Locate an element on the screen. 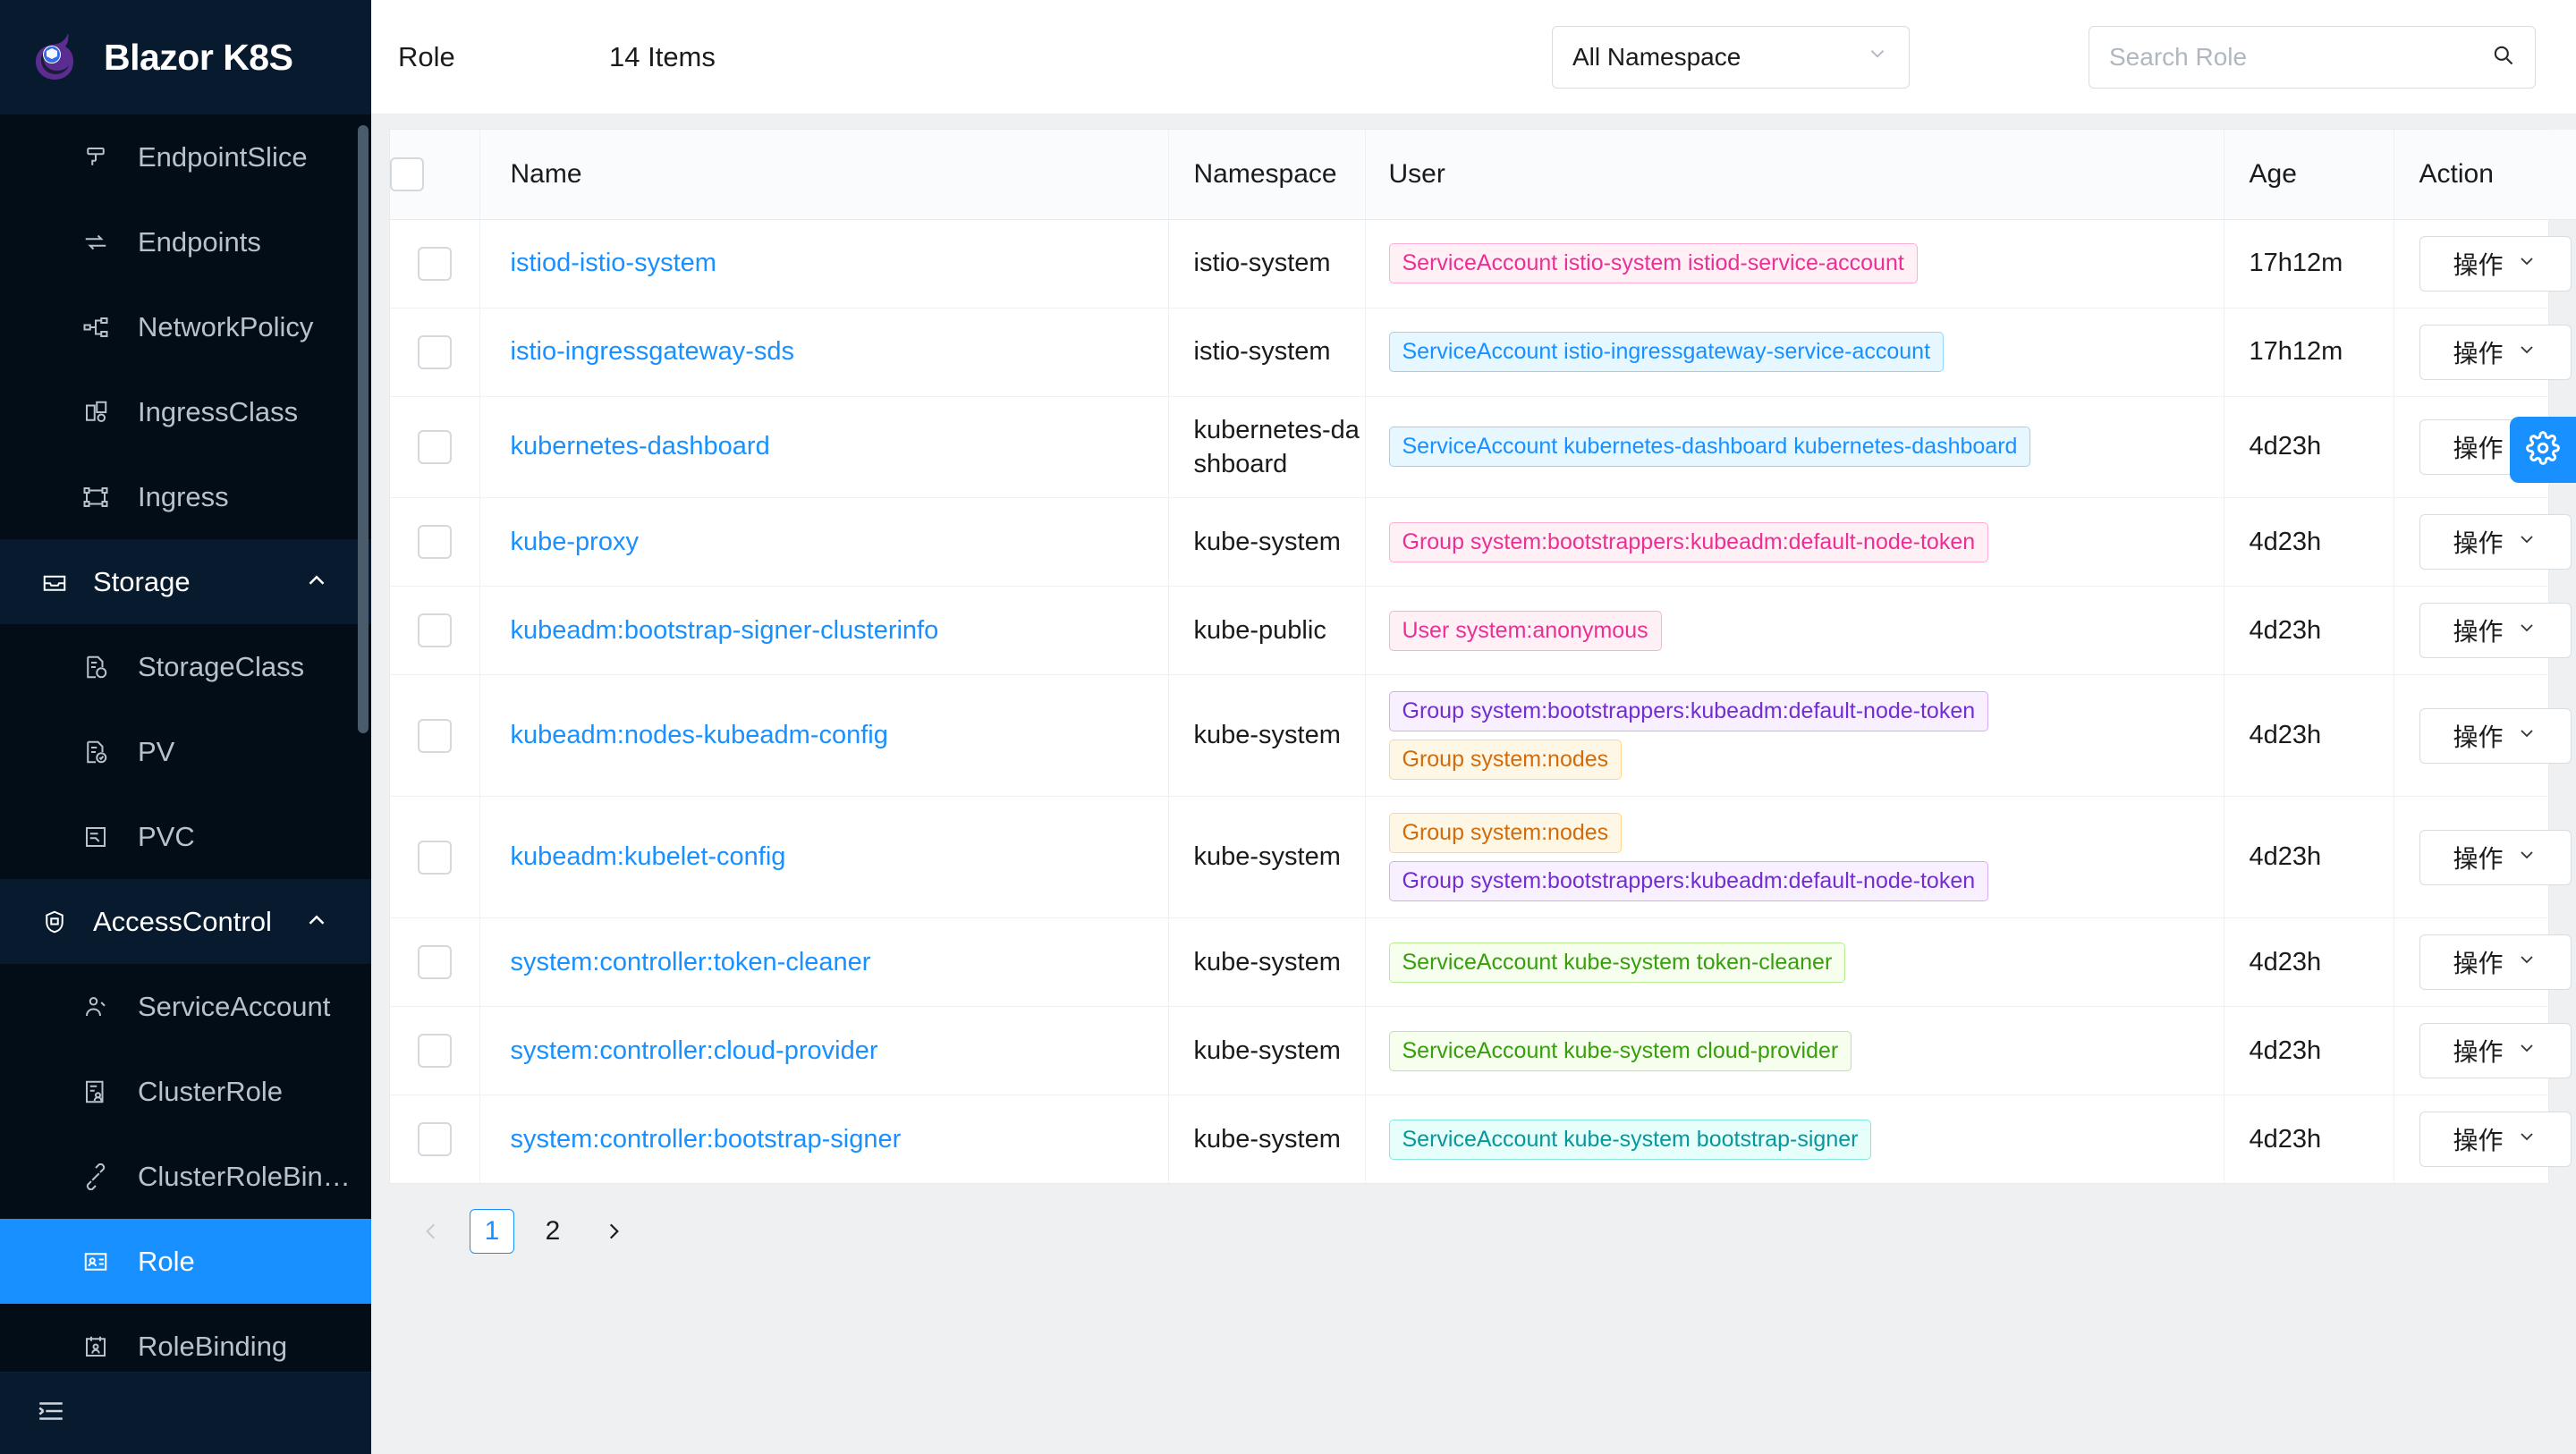 The width and height of the screenshot is (2576, 1454). cell-name: kubeadm:bootstrap-signer-clusterinfo is located at coordinates (824, 631).